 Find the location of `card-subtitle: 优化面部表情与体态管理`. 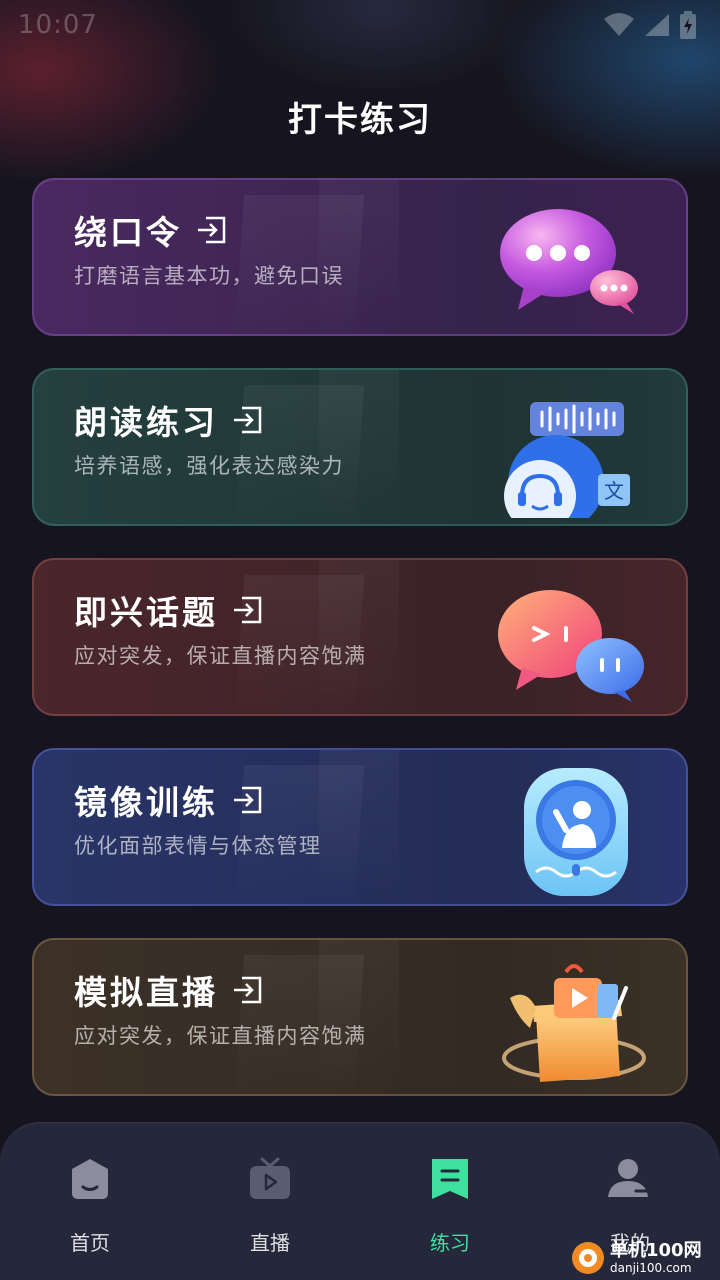

card-subtitle: 优化面部表情与体态管理 is located at coordinates (198, 846).